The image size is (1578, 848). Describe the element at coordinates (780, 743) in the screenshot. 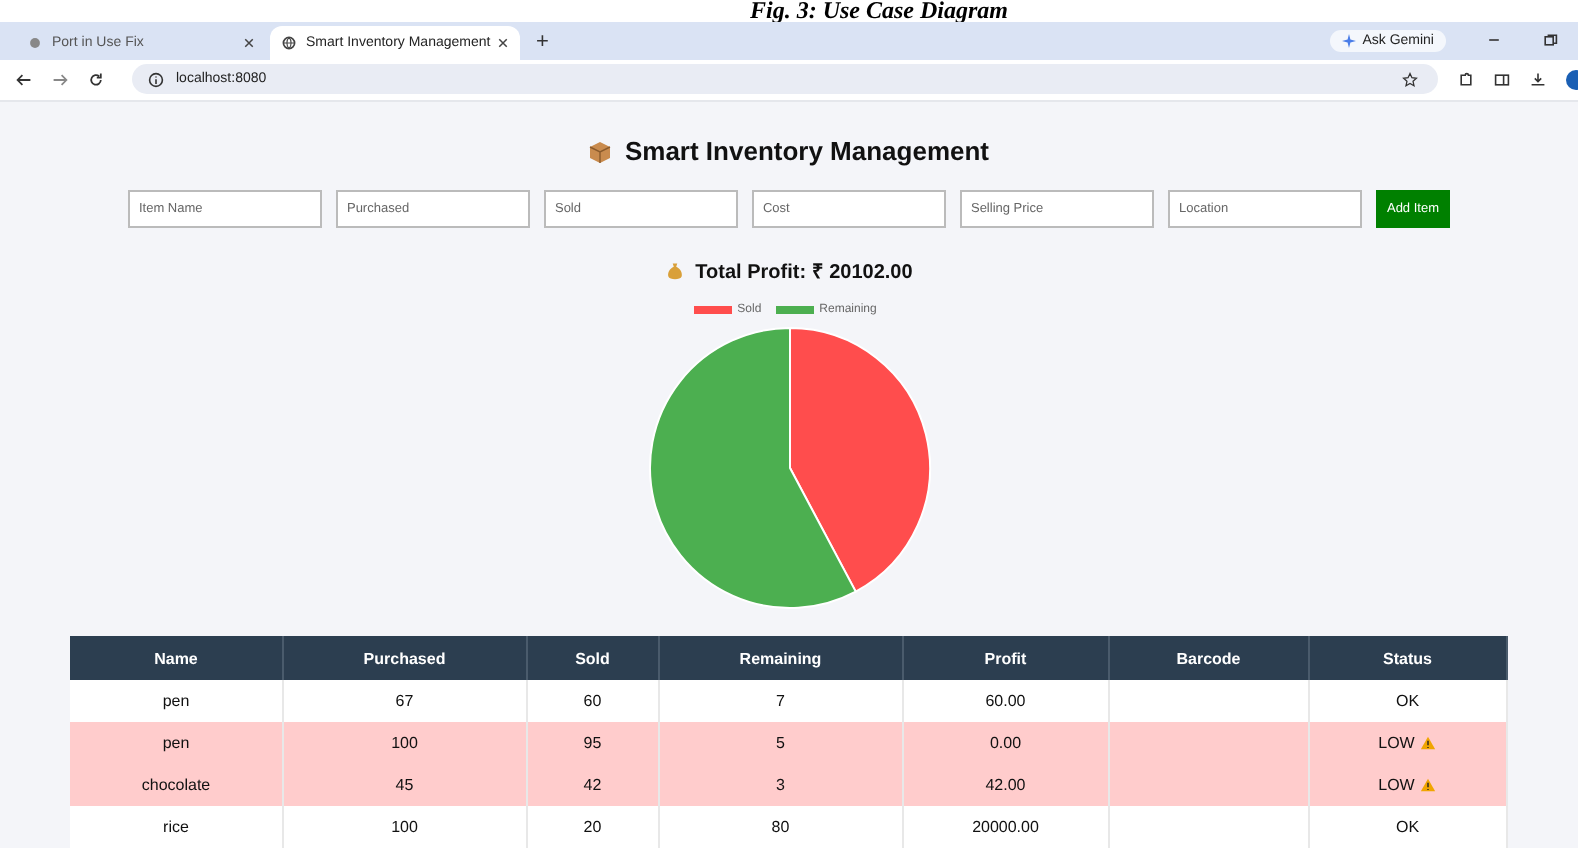

I see `table-cell: 5` at that location.